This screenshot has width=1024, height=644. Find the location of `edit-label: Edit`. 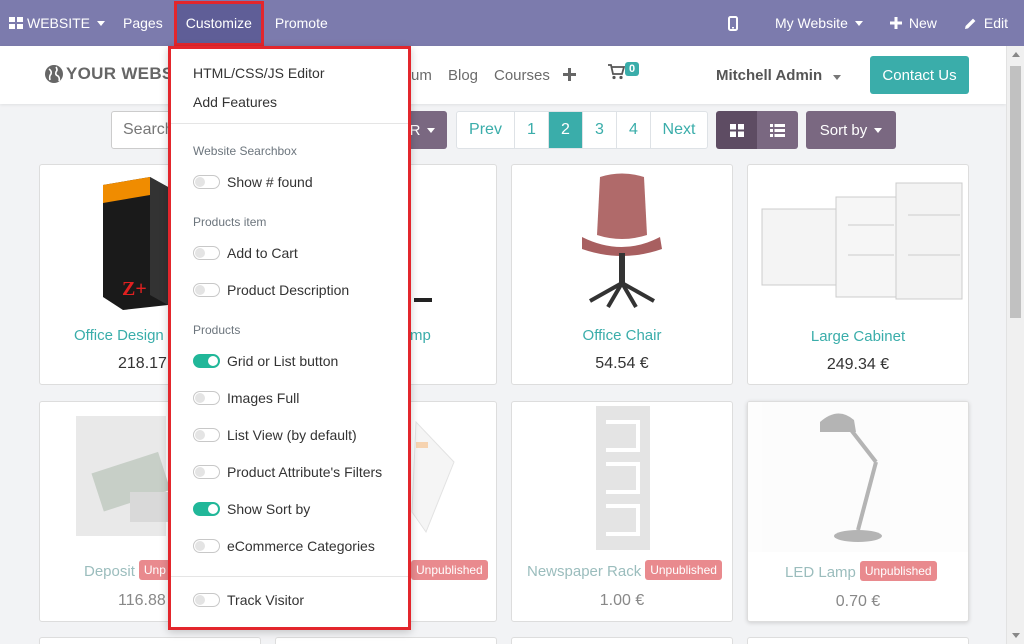

edit-label: Edit is located at coordinates (995, 23).